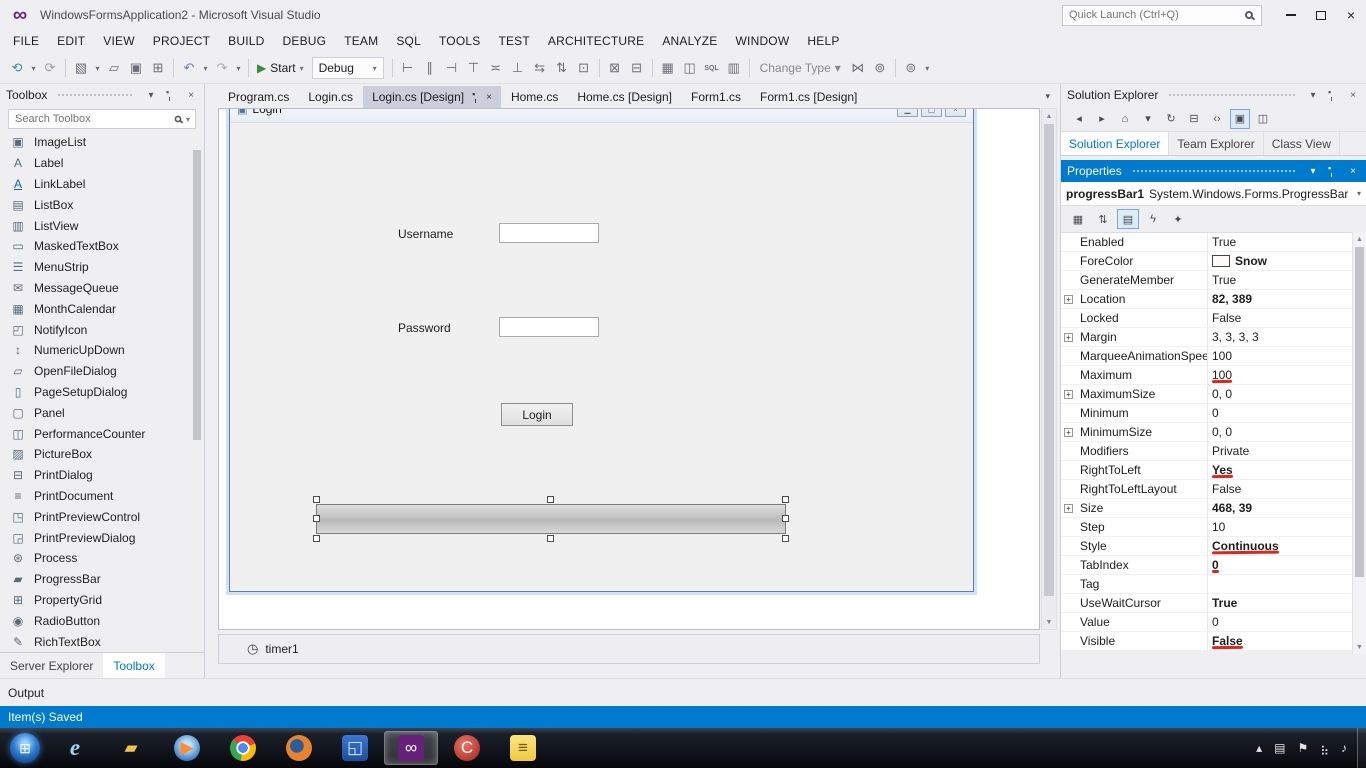  I want to click on timer1-component: timer1, so click(281, 649).